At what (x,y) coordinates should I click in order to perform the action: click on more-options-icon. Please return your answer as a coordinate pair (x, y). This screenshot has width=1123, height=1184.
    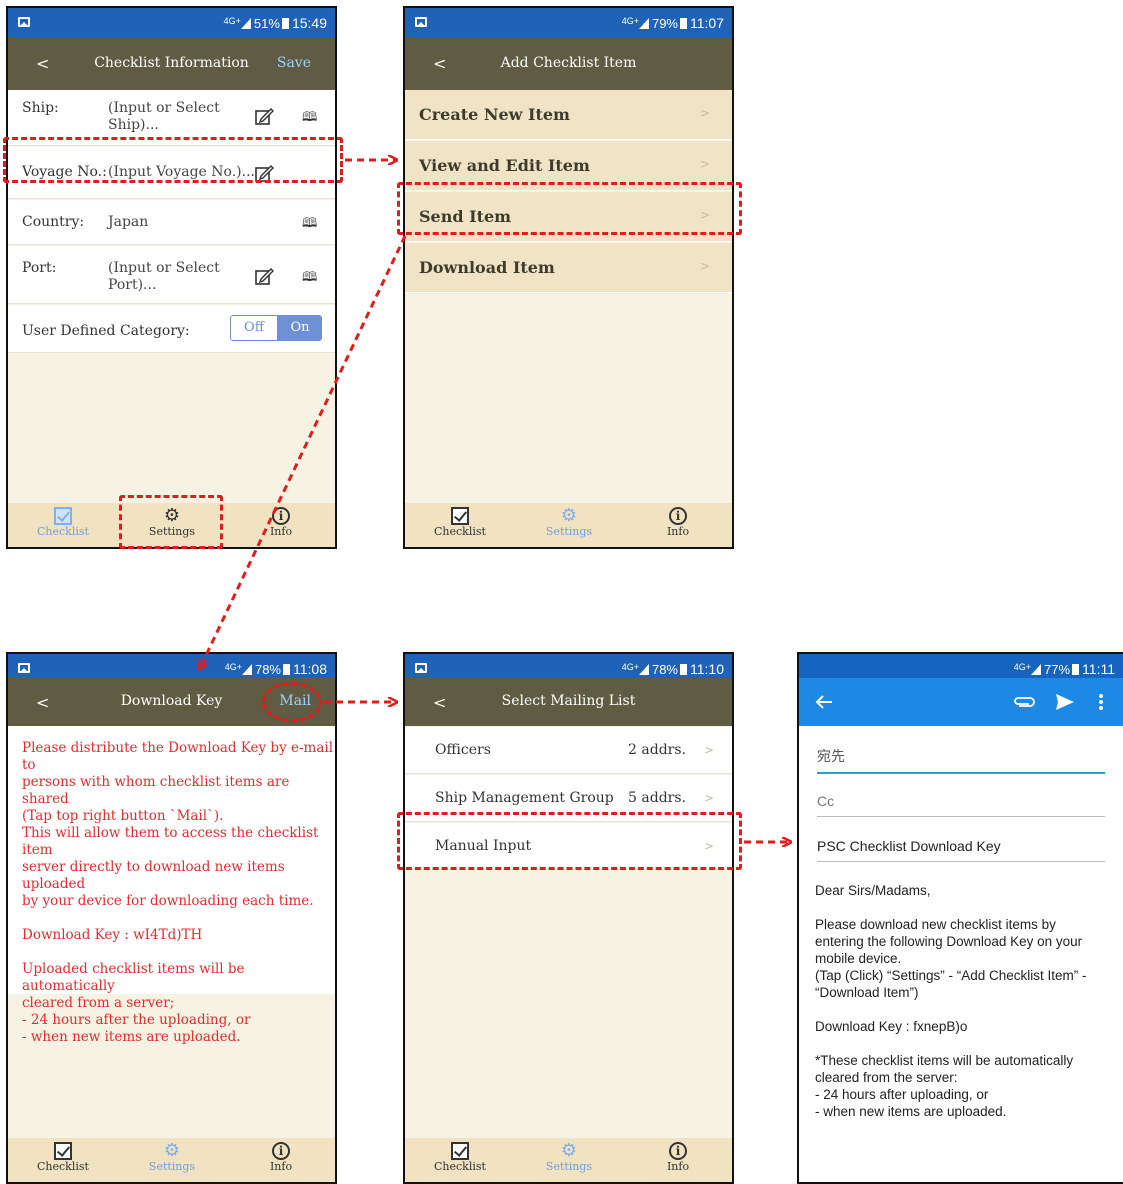
    Looking at the image, I should click on (1101, 702).